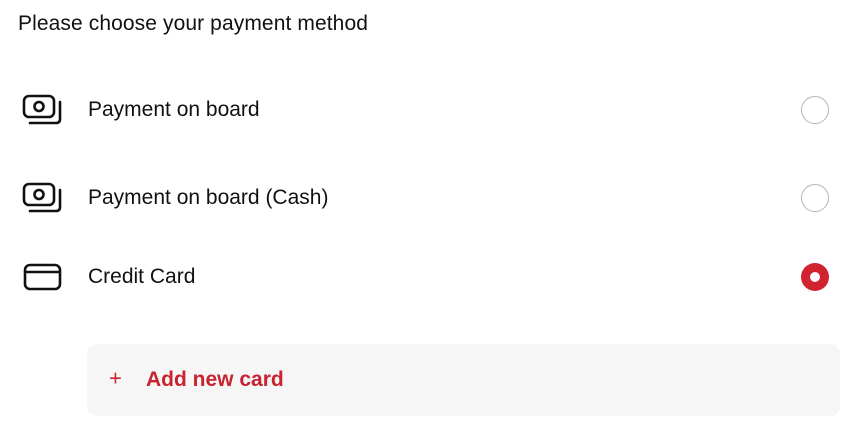 The image size is (855, 425). Describe the element at coordinates (427, 110) in the screenshot. I see `payment-option-on-board: Payment on board` at that location.